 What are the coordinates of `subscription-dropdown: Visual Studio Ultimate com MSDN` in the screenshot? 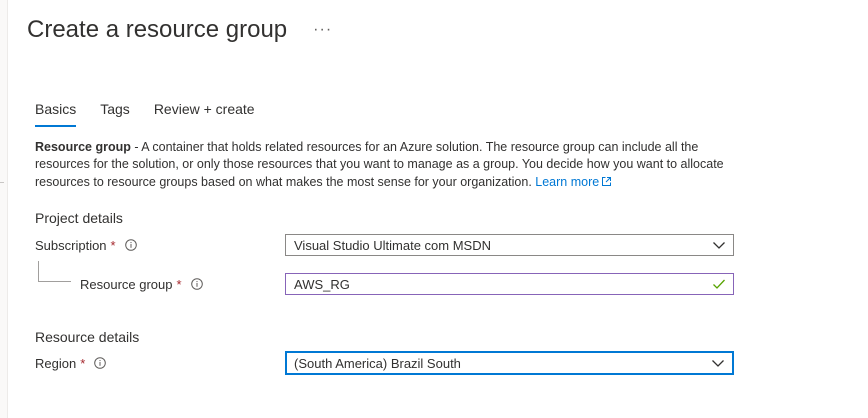 It's located at (509, 245).